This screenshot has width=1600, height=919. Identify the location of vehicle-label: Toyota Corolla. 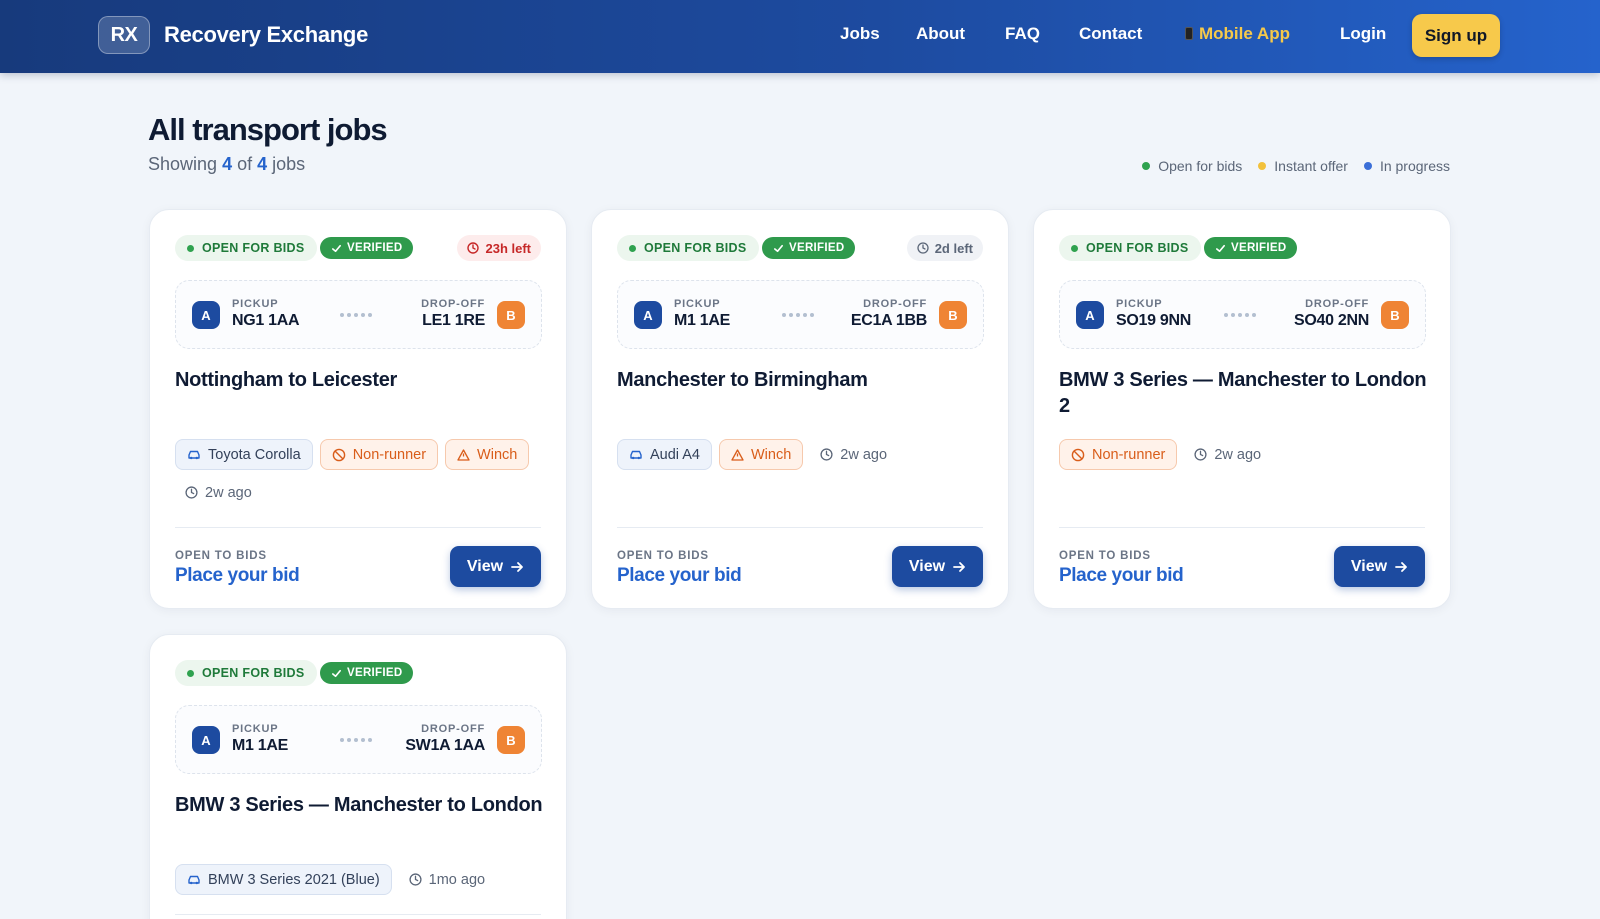
(254, 454).